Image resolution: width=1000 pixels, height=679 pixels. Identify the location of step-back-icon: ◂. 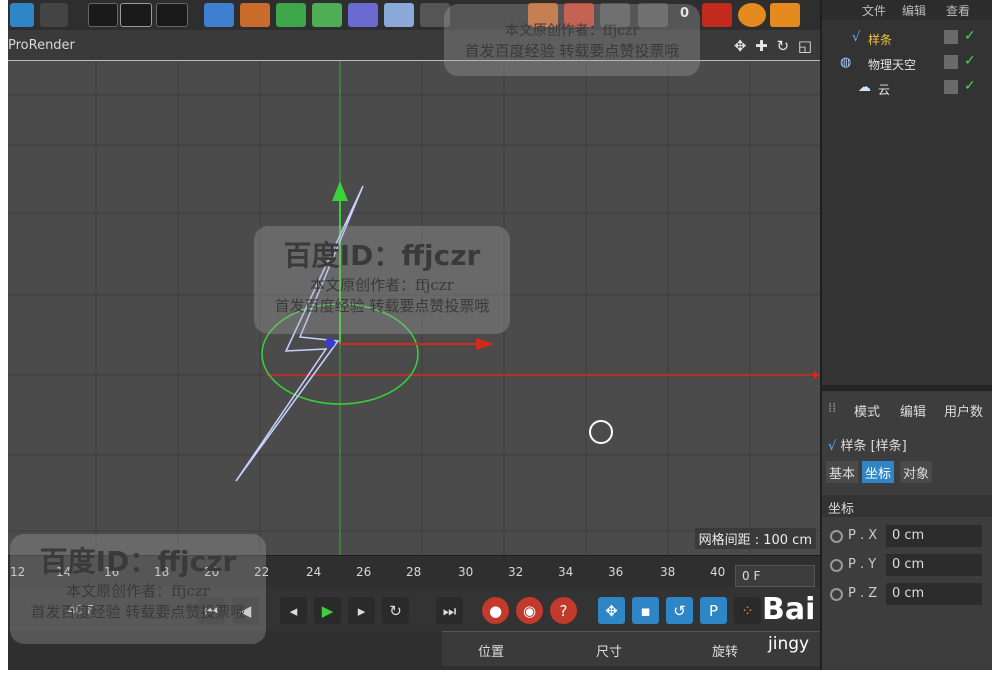
(293, 610).